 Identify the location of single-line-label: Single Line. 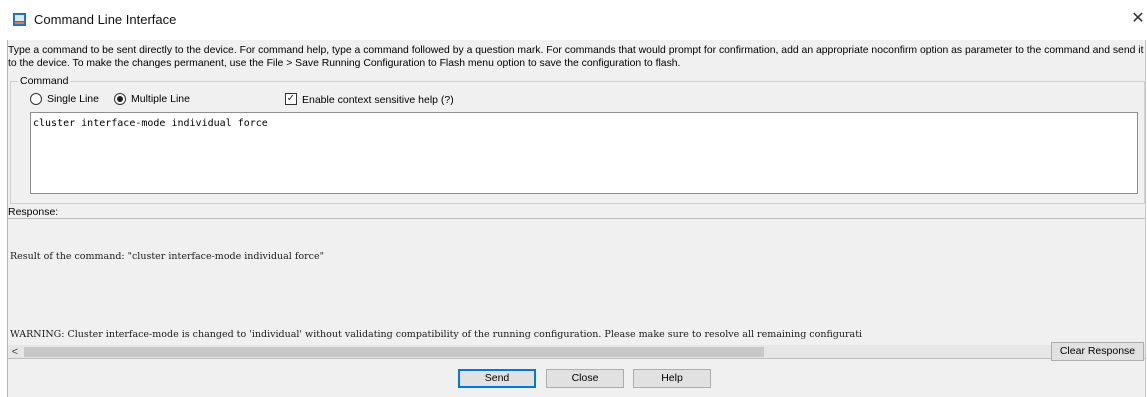
(73, 99).